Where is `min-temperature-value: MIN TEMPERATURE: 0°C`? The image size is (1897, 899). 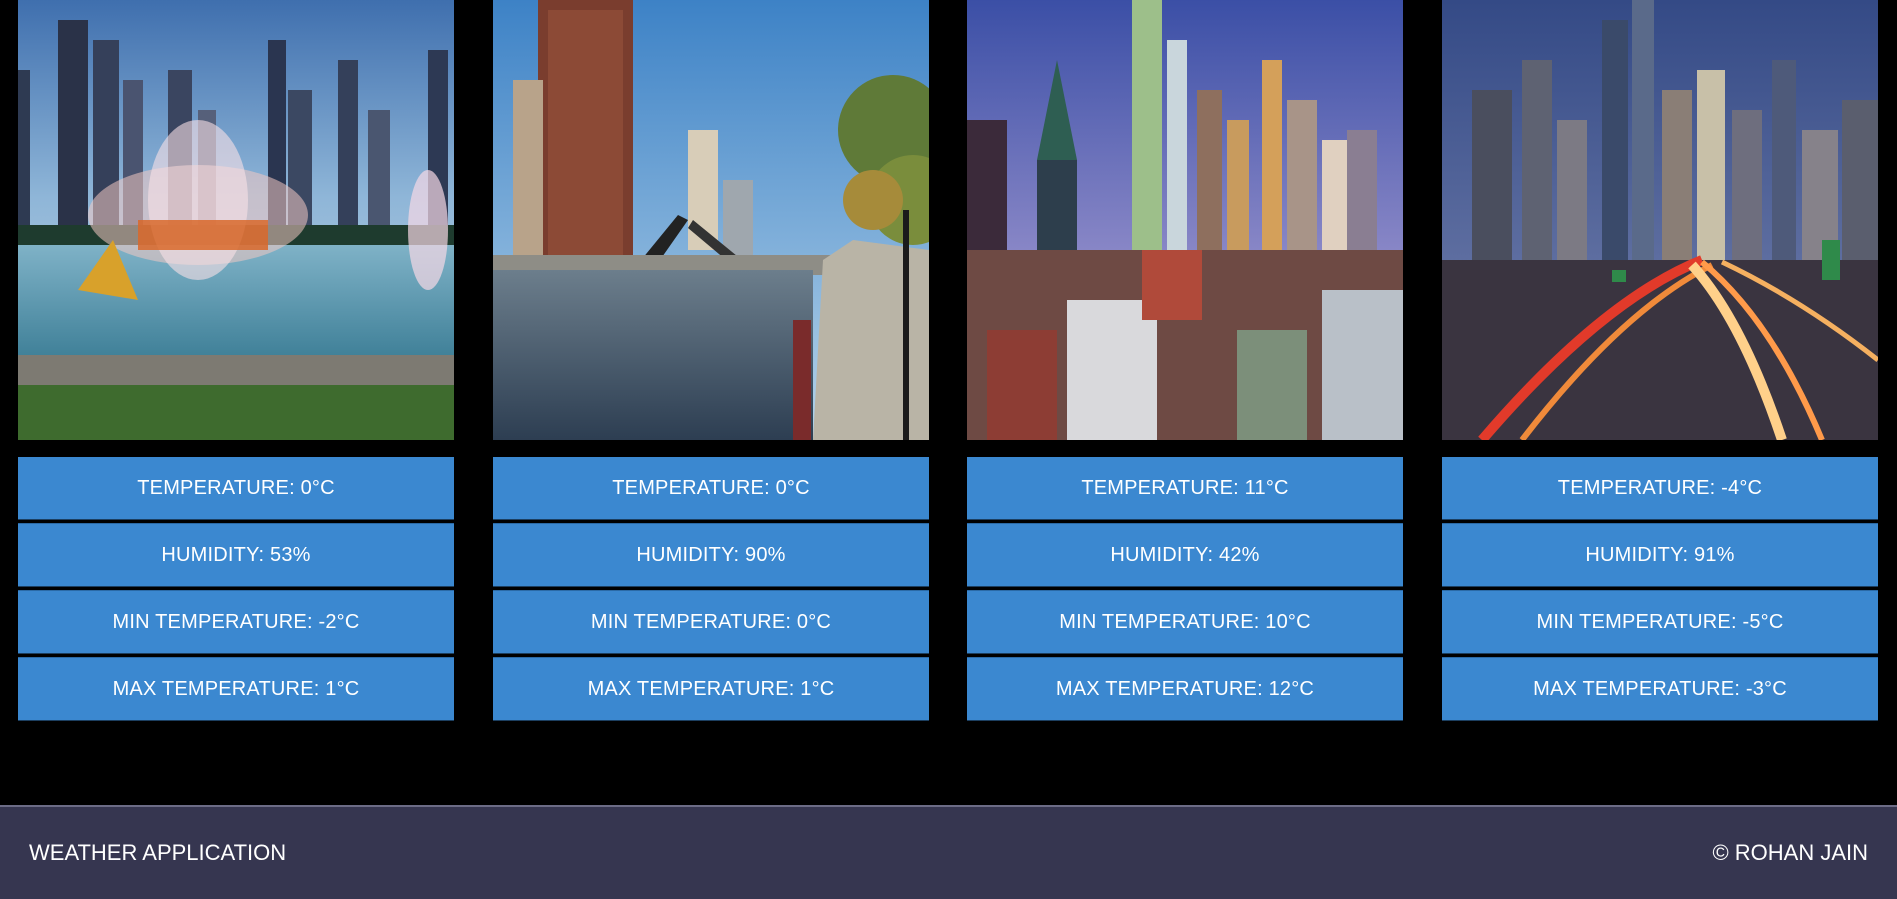 min-temperature-value: MIN TEMPERATURE: 0°C is located at coordinates (711, 622).